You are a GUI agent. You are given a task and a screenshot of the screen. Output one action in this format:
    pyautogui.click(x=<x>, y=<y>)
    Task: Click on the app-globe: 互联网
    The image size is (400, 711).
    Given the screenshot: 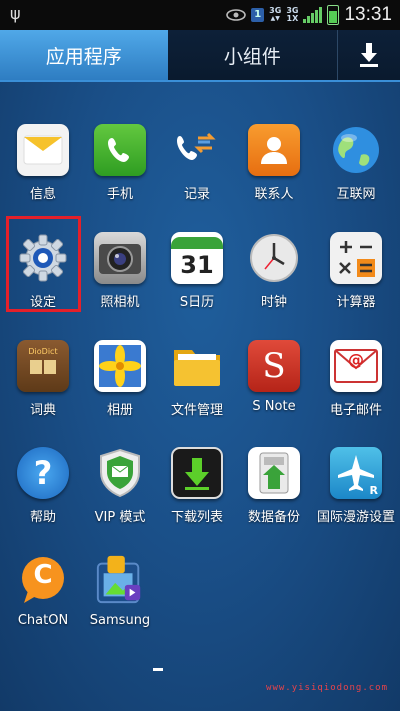 What is the action you would take?
    pyautogui.click(x=356, y=176)
    